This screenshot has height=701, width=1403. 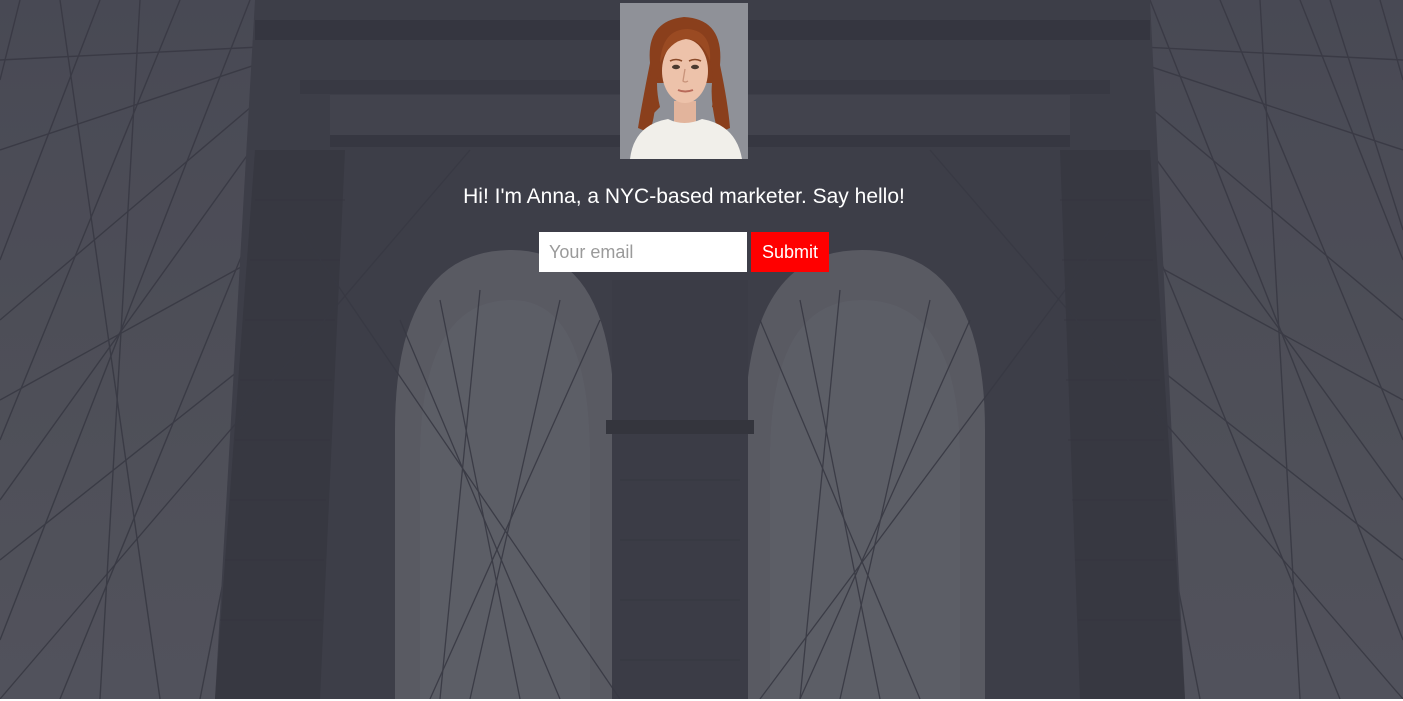 What do you see at coordinates (790, 252) in the screenshot?
I see `submit-button: Submit` at bounding box center [790, 252].